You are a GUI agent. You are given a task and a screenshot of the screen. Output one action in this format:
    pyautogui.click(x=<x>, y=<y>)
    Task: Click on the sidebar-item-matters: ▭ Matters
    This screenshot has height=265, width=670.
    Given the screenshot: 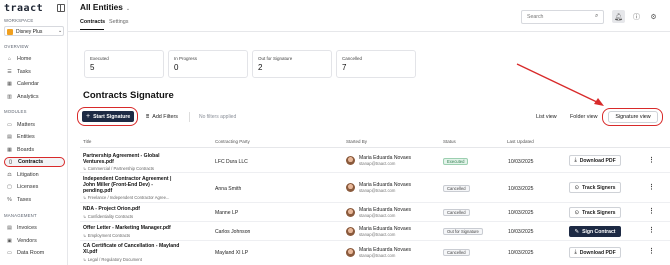 What is the action you would take?
    pyautogui.click(x=34, y=125)
    